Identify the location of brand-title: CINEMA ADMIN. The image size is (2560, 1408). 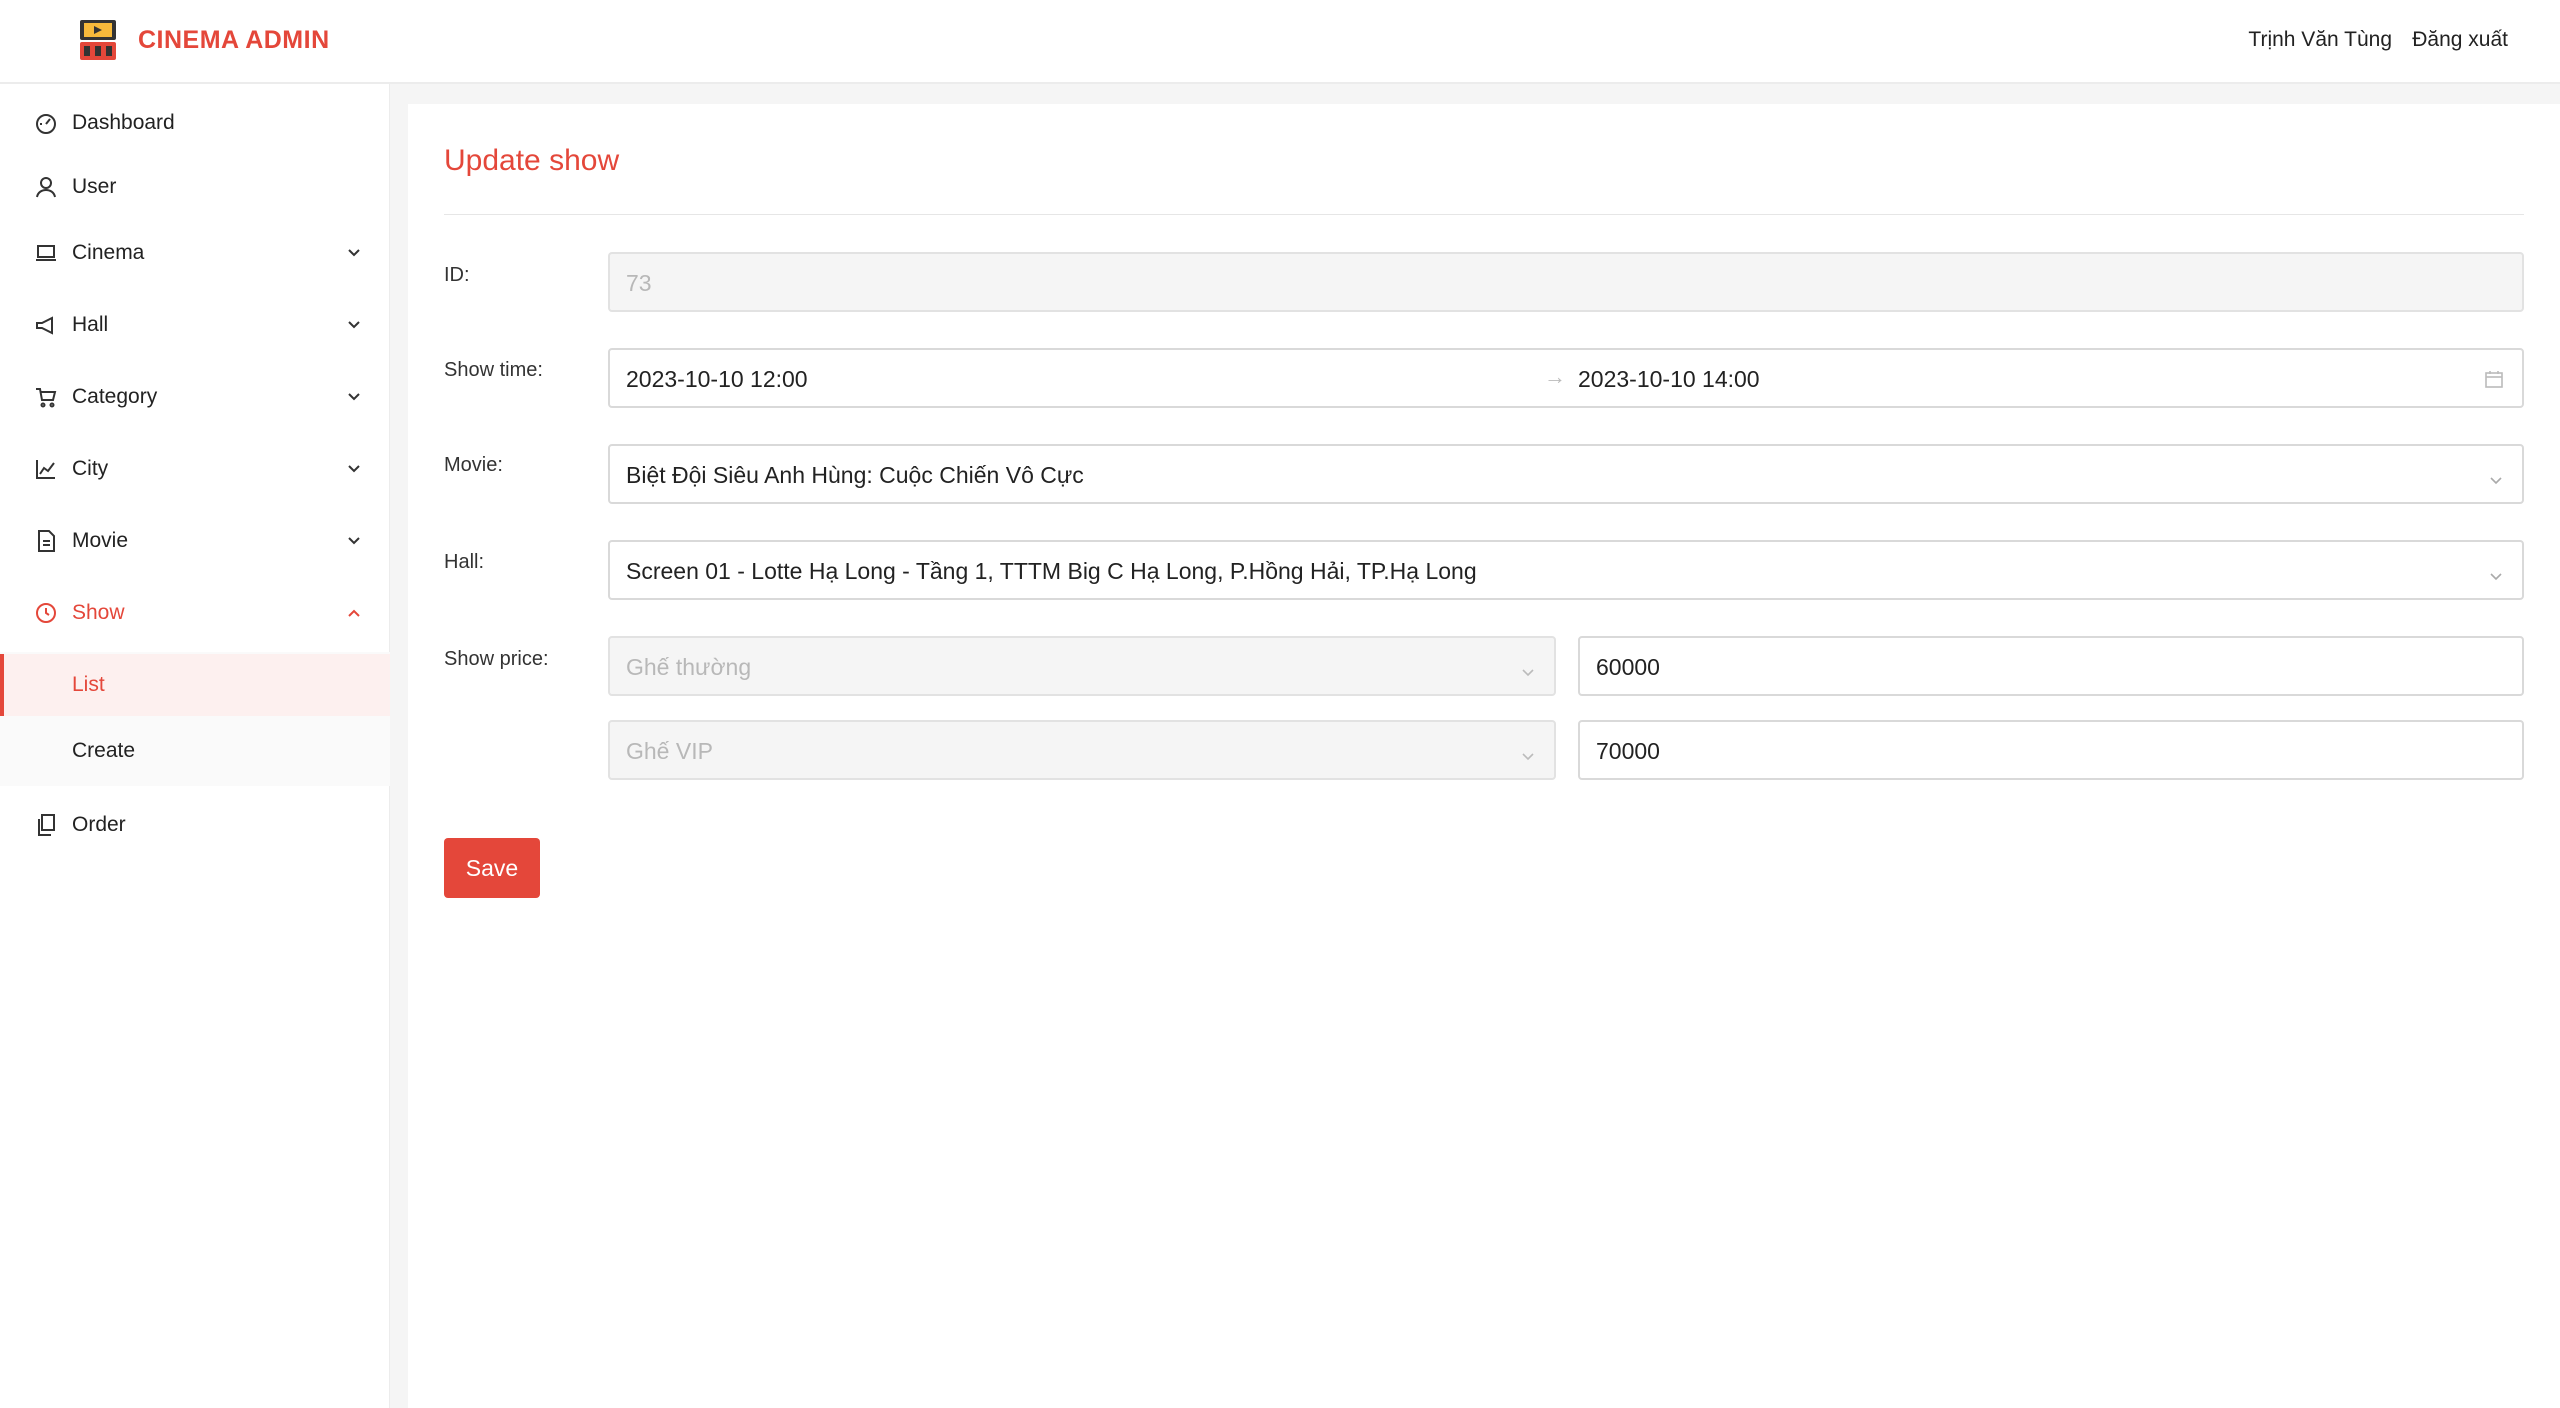
(234, 40).